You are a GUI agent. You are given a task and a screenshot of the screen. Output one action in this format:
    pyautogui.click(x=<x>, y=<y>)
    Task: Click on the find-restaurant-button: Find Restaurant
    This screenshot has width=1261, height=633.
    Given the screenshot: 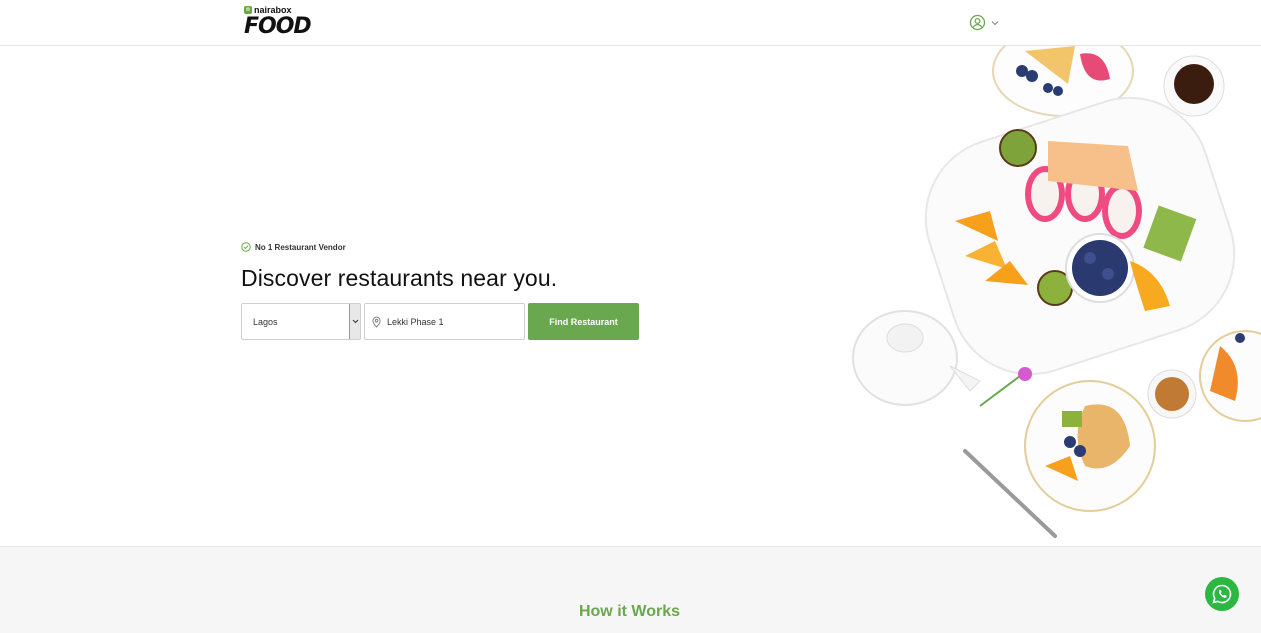 What is the action you would take?
    pyautogui.click(x=583, y=321)
    